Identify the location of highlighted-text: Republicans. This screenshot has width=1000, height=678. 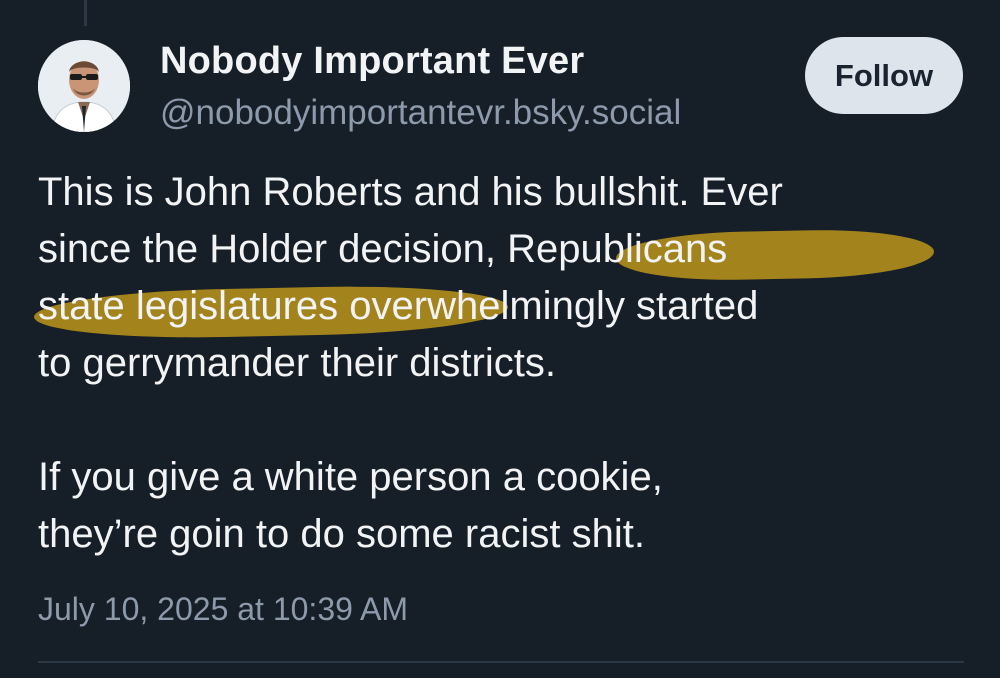
(617, 249).